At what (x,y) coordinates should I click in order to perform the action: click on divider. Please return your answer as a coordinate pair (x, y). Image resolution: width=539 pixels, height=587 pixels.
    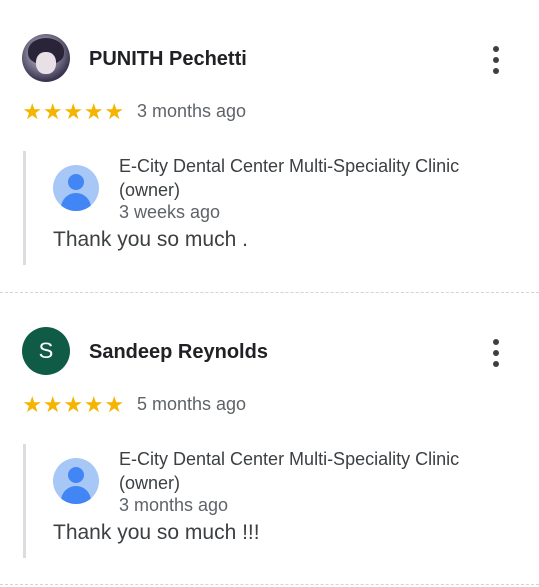
    Looking at the image, I should click on (269, 584).